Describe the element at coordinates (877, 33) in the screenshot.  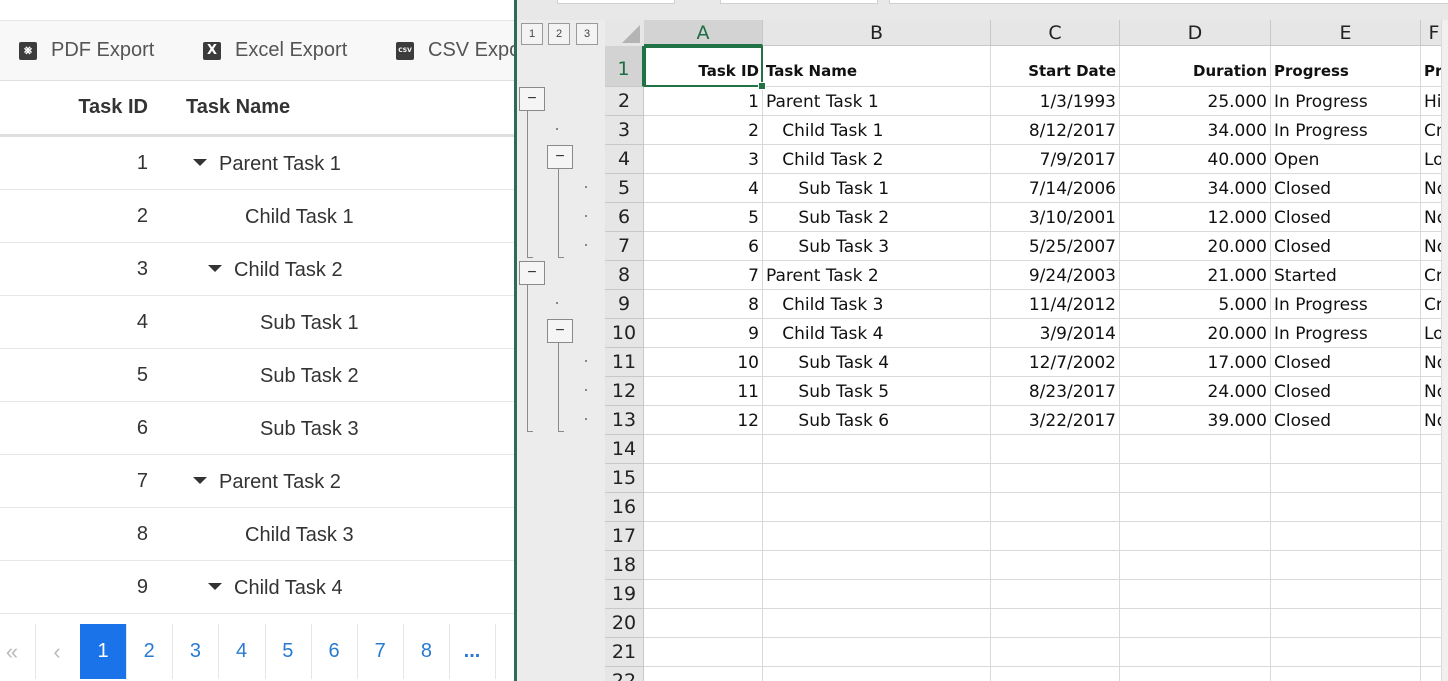
I see `column-header-b: B` at that location.